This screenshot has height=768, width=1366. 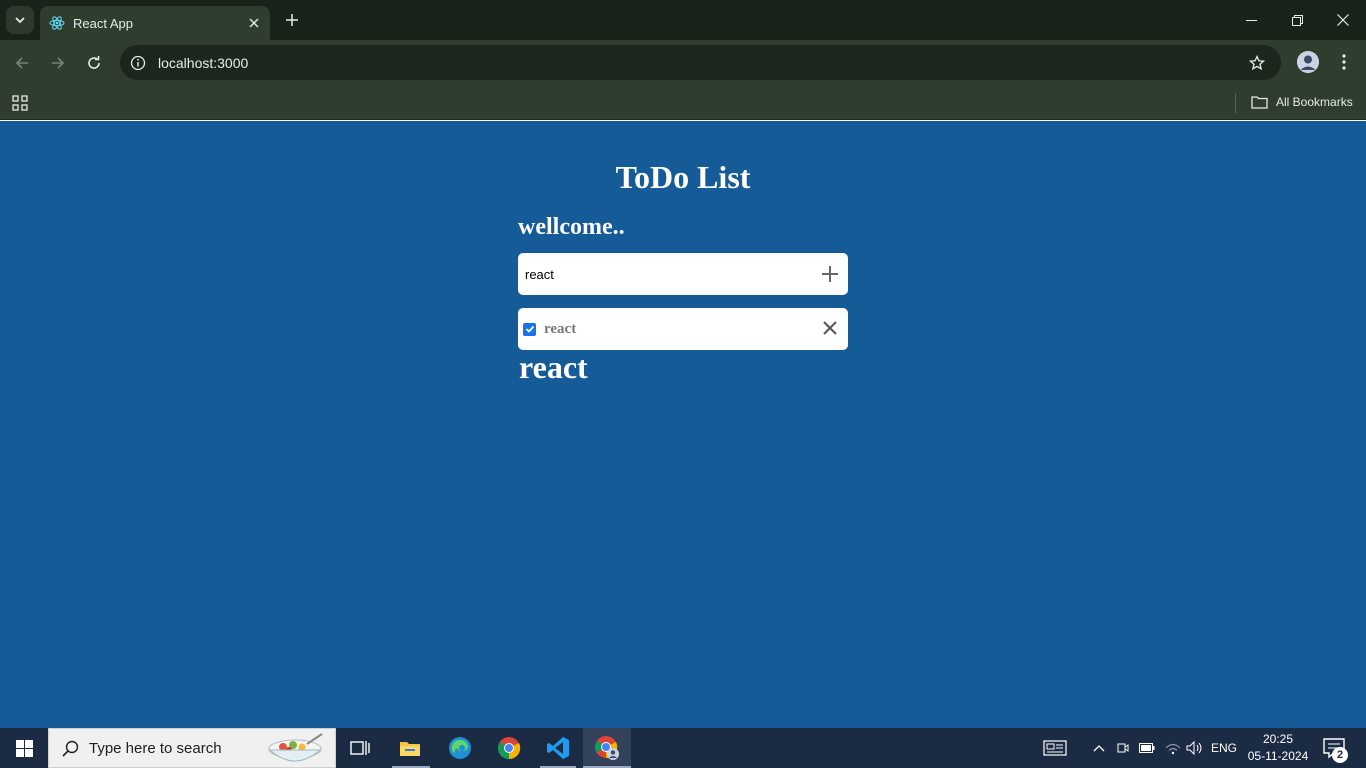 I want to click on close-tab-icon, so click(x=254, y=23).